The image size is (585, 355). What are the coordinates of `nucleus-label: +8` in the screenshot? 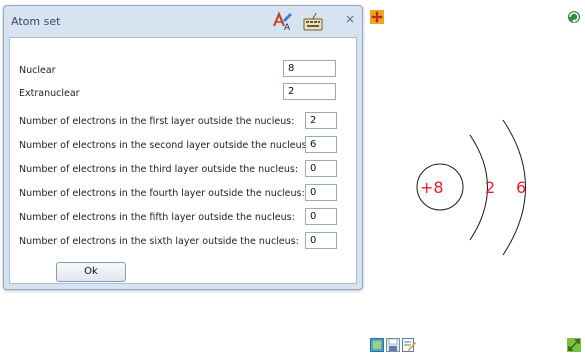 It's located at (432, 187).